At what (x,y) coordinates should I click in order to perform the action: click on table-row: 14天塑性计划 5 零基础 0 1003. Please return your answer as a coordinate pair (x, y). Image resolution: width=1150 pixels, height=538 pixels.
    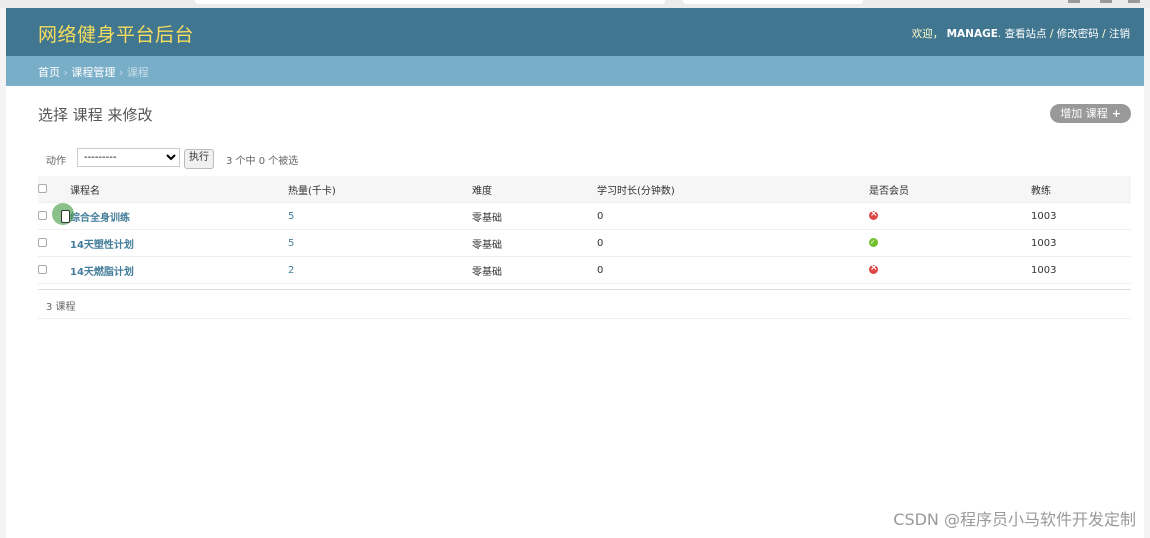
    Looking at the image, I should click on (584, 243).